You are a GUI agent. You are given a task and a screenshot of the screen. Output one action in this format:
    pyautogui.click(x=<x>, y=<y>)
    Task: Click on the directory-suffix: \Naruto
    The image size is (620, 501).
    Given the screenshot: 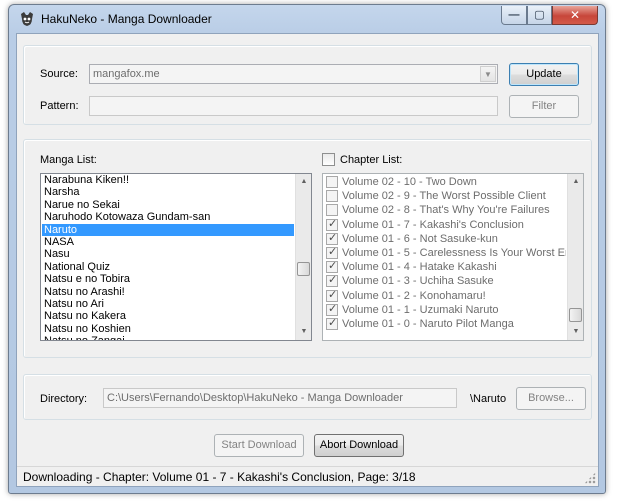 What is the action you would take?
    pyautogui.click(x=488, y=399)
    